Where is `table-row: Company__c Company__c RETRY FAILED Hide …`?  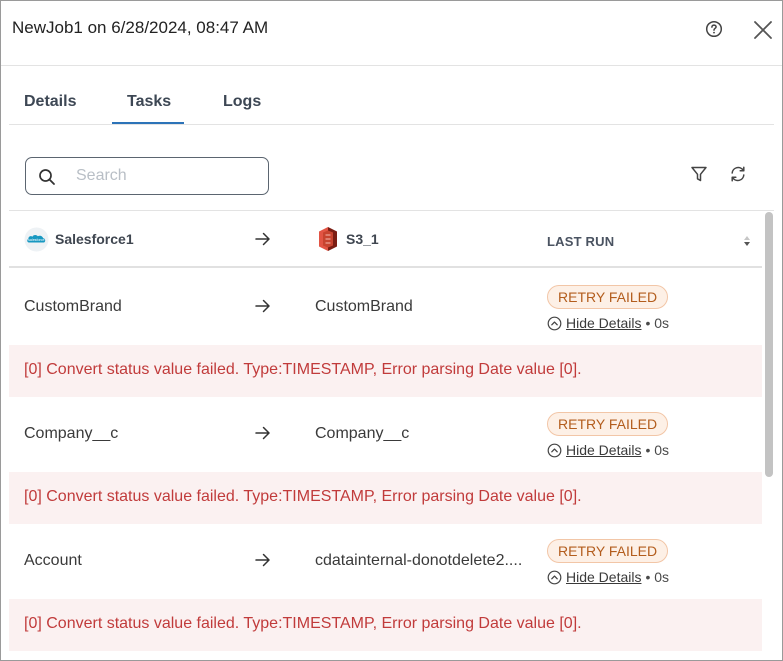 table-row: Company__c Company__c RETRY FAILED Hide … is located at coordinates (385, 434).